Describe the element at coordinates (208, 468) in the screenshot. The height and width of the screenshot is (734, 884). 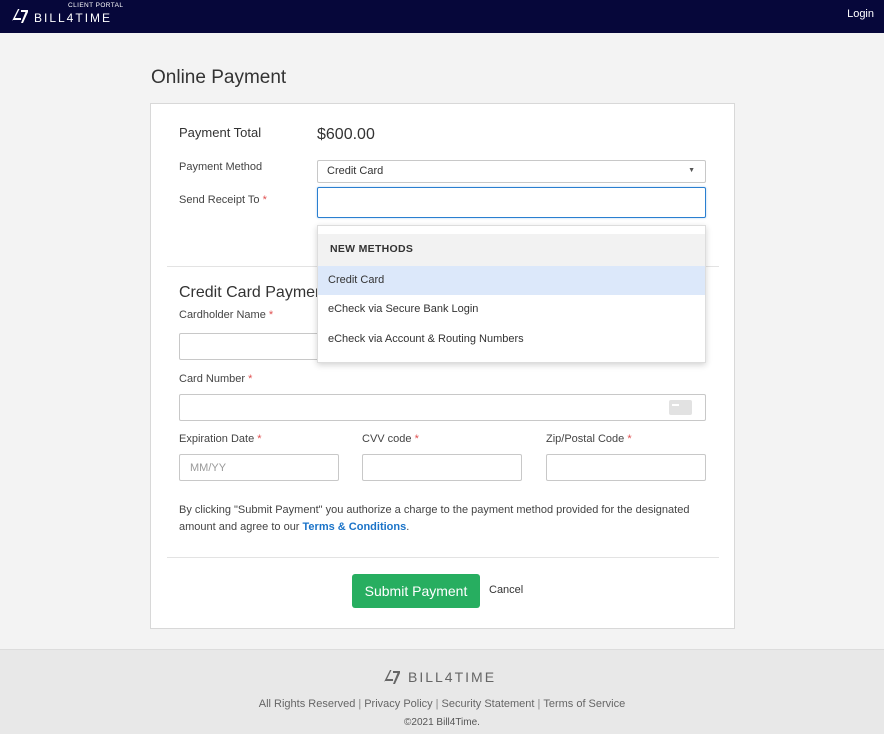
I see `expiration-placeholder: MM/YY` at that location.